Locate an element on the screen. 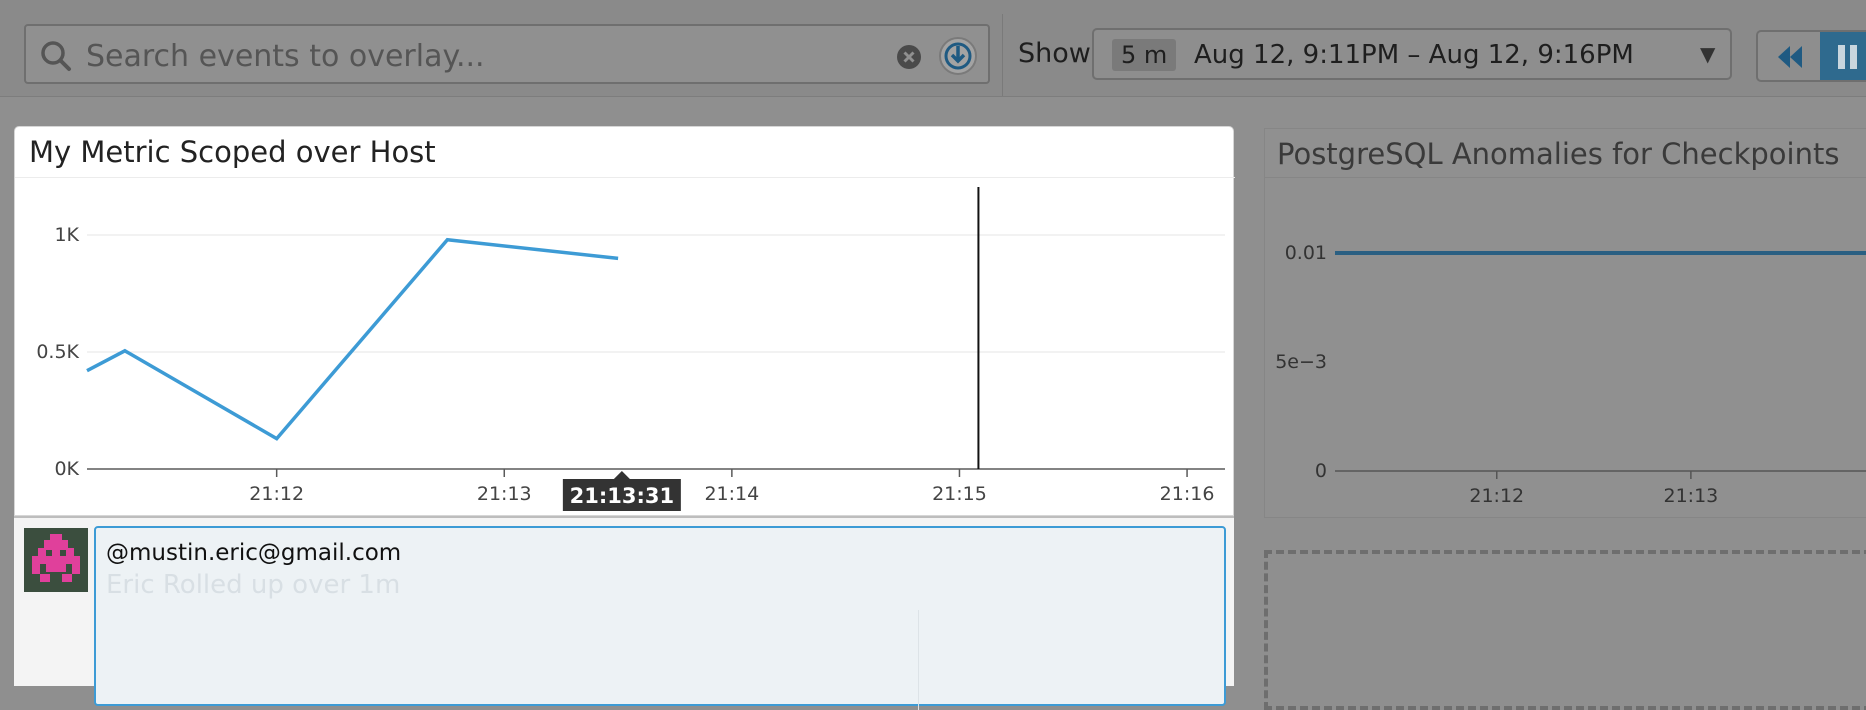 This screenshot has height=710, width=1866. x-tick-label: 21:14 is located at coordinates (731, 494).